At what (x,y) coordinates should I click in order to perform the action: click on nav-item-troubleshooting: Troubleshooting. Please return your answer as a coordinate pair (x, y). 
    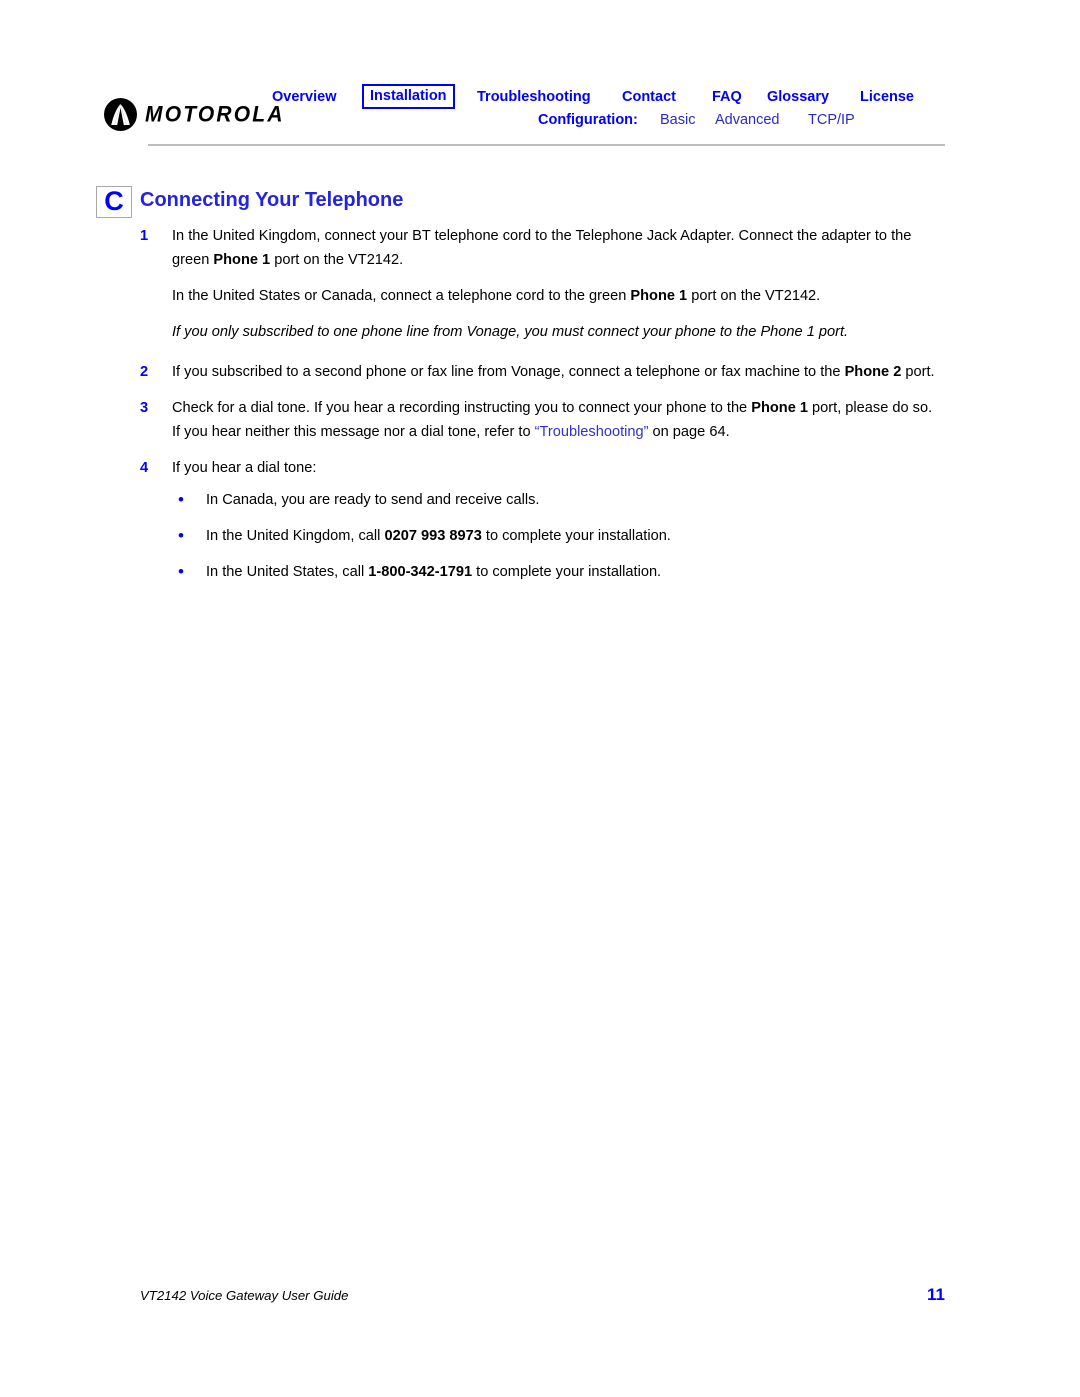
    Looking at the image, I should click on (534, 97).